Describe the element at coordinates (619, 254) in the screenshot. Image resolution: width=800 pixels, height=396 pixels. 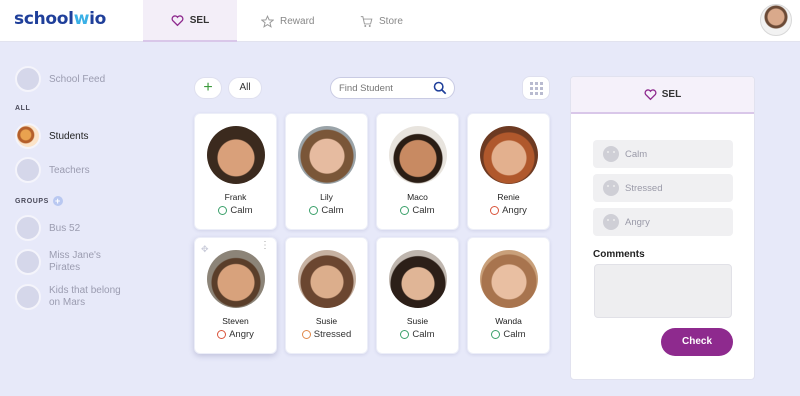
I see `comments-label: Comments` at that location.